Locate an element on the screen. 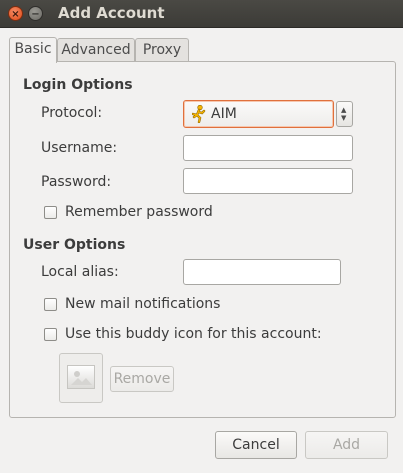 The width and height of the screenshot is (403, 473). remember-password-checkbox is located at coordinates (50, 212).